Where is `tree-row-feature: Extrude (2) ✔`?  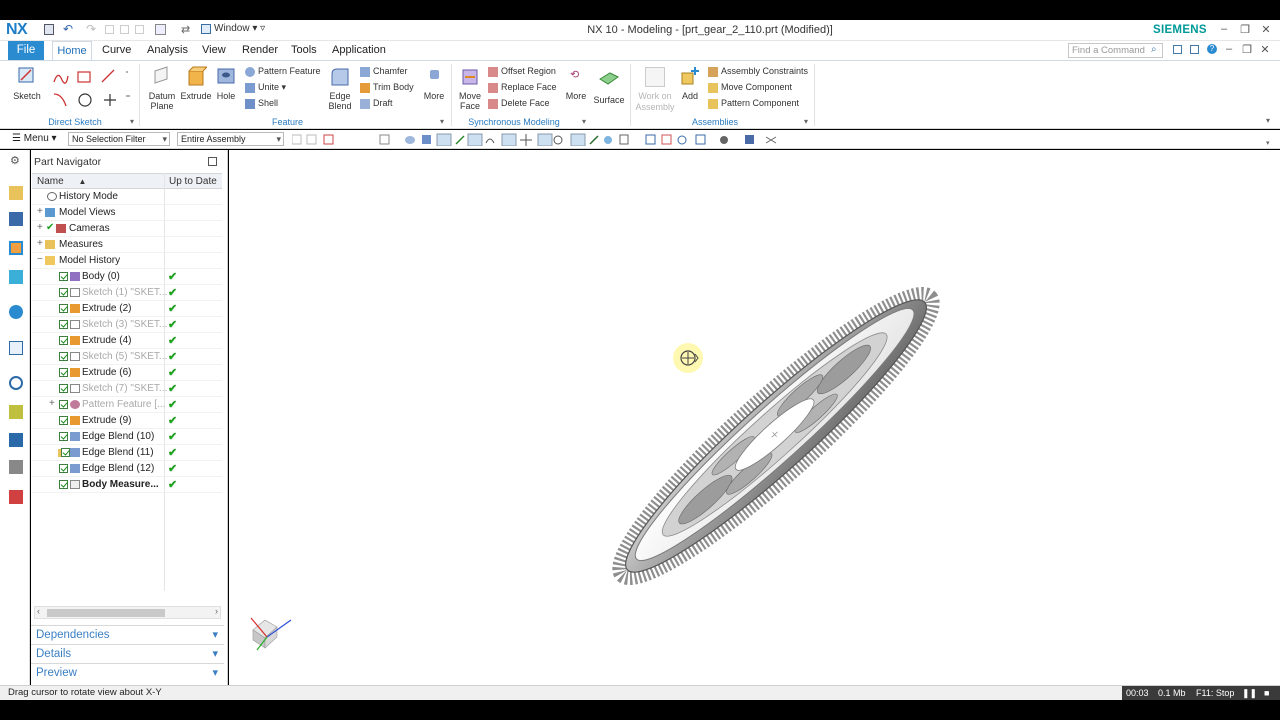 tree-row-feature: Extrude (2) ✔ is located at coordinates (127, 309).